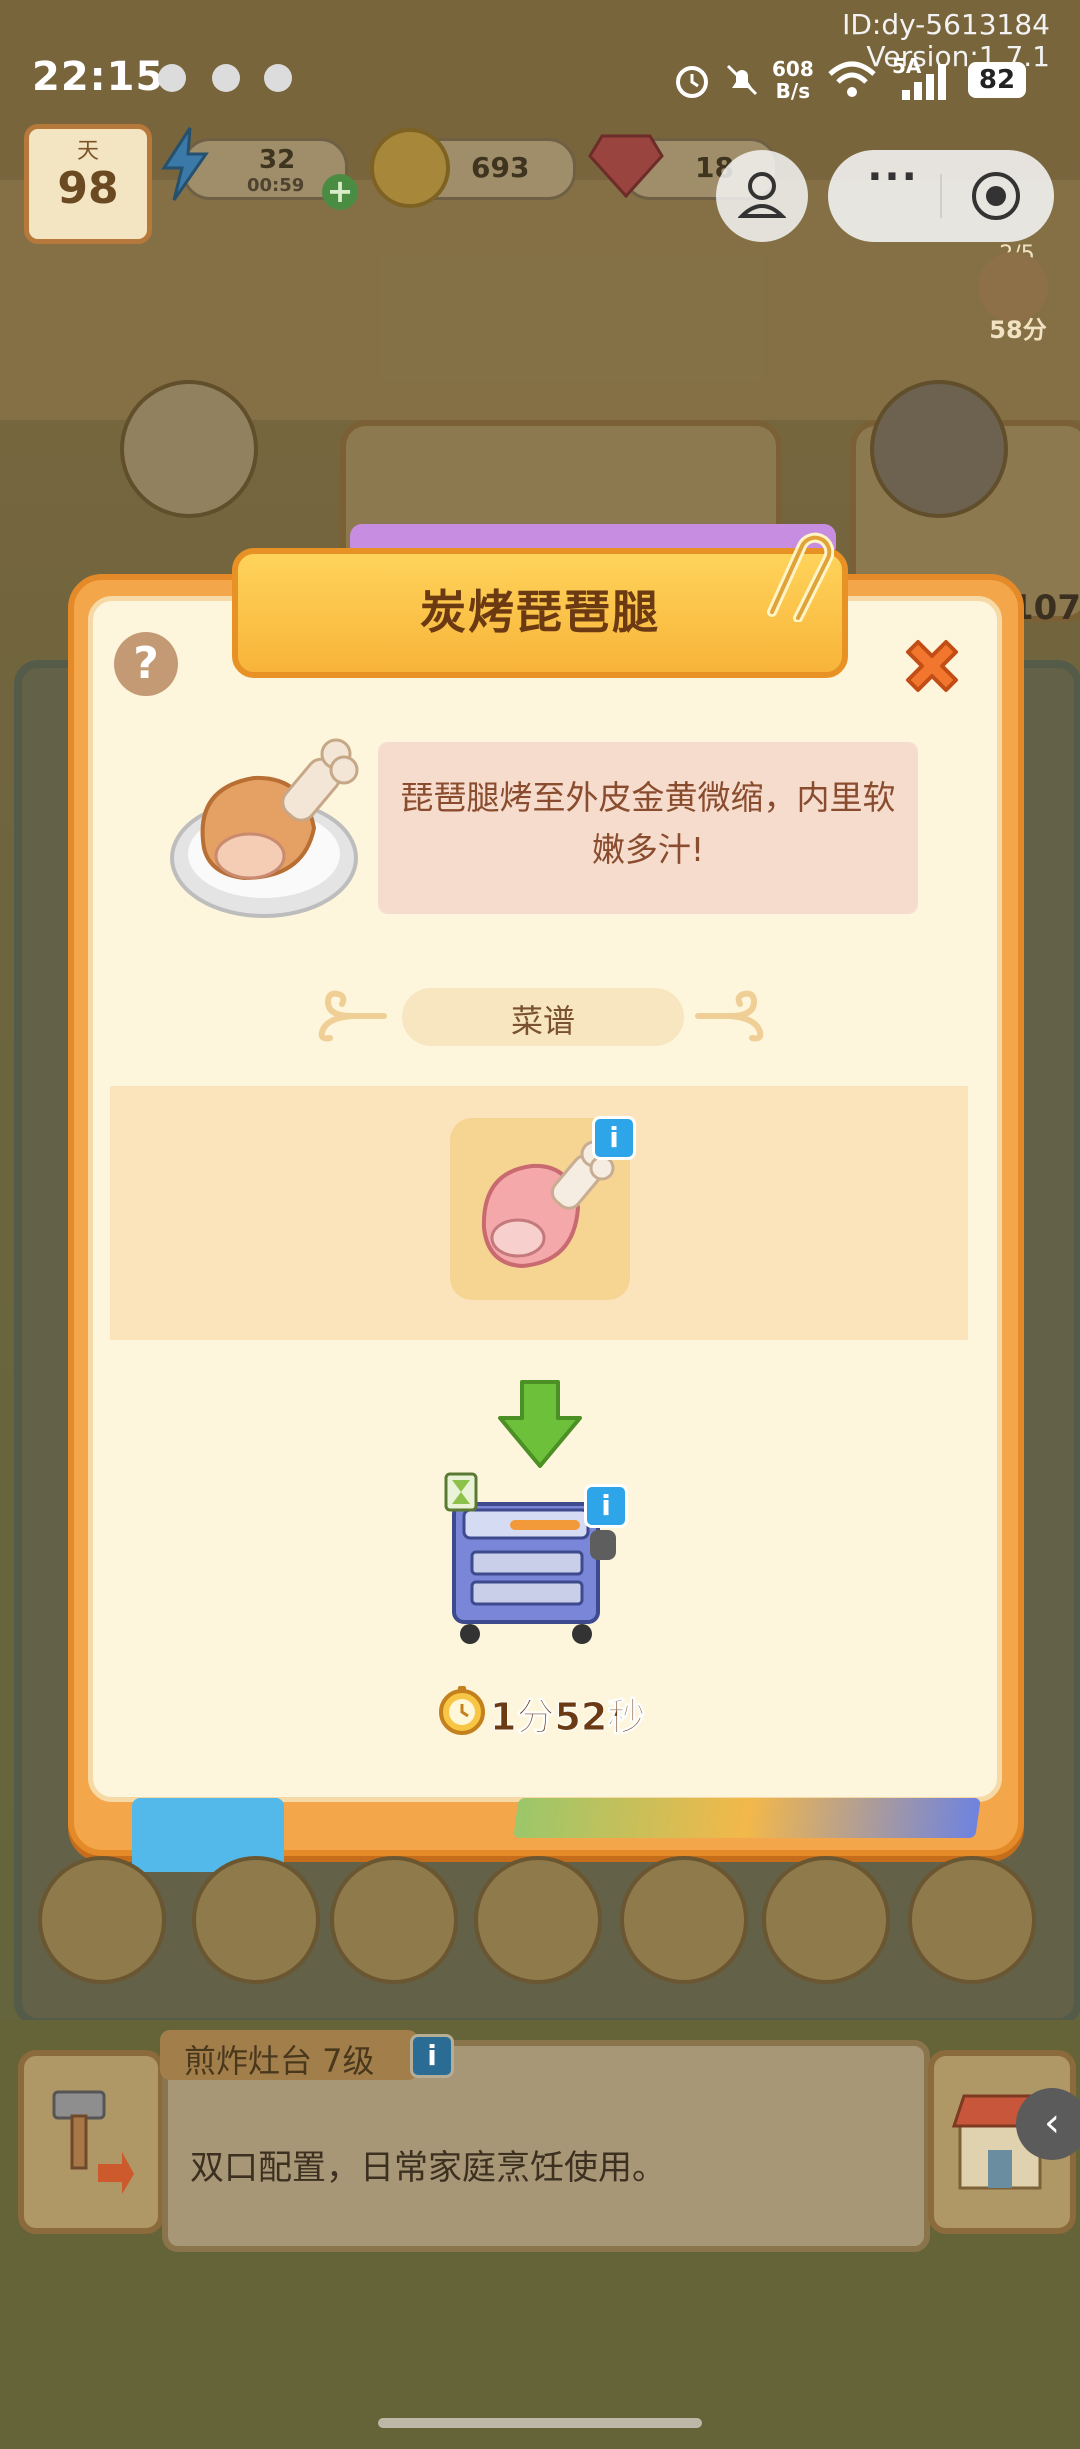 This screenshot has height=2449, width=1080. Describe the element at coordinates (432, 2056) in the screenshot. I see `equipment-info-button: i` at that location.